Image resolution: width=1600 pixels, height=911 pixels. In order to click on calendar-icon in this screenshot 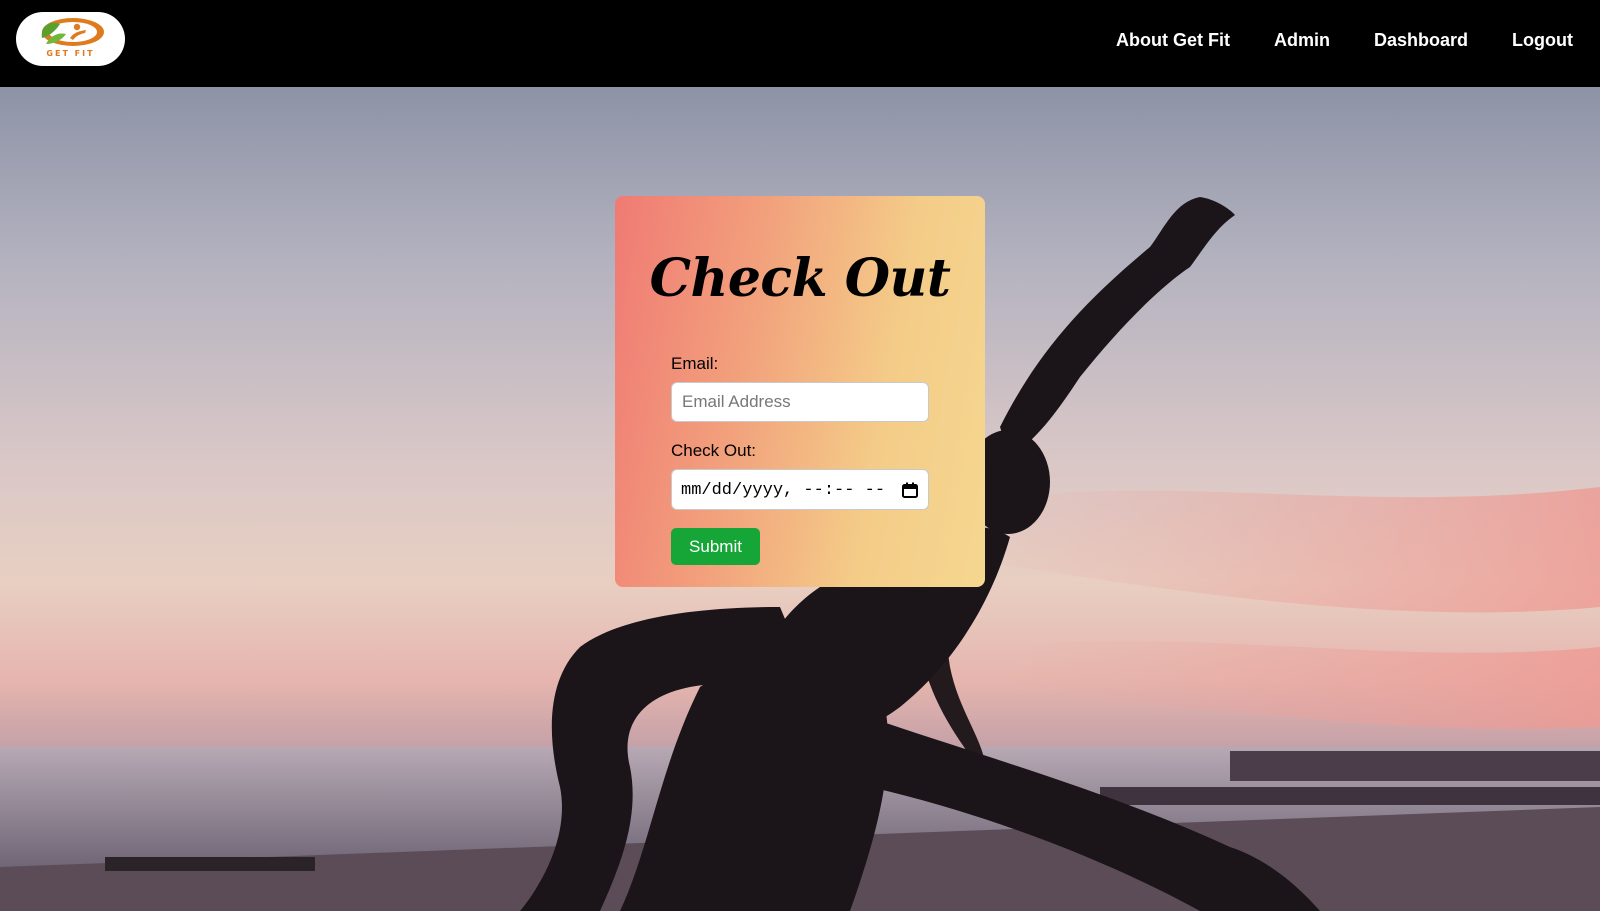, I will do `click(910, 490)`.